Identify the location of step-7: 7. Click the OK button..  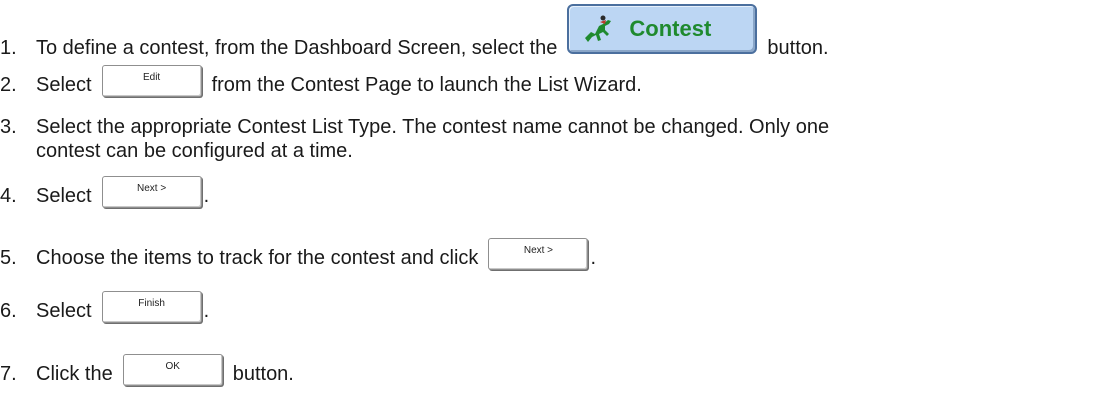
(147, 370).